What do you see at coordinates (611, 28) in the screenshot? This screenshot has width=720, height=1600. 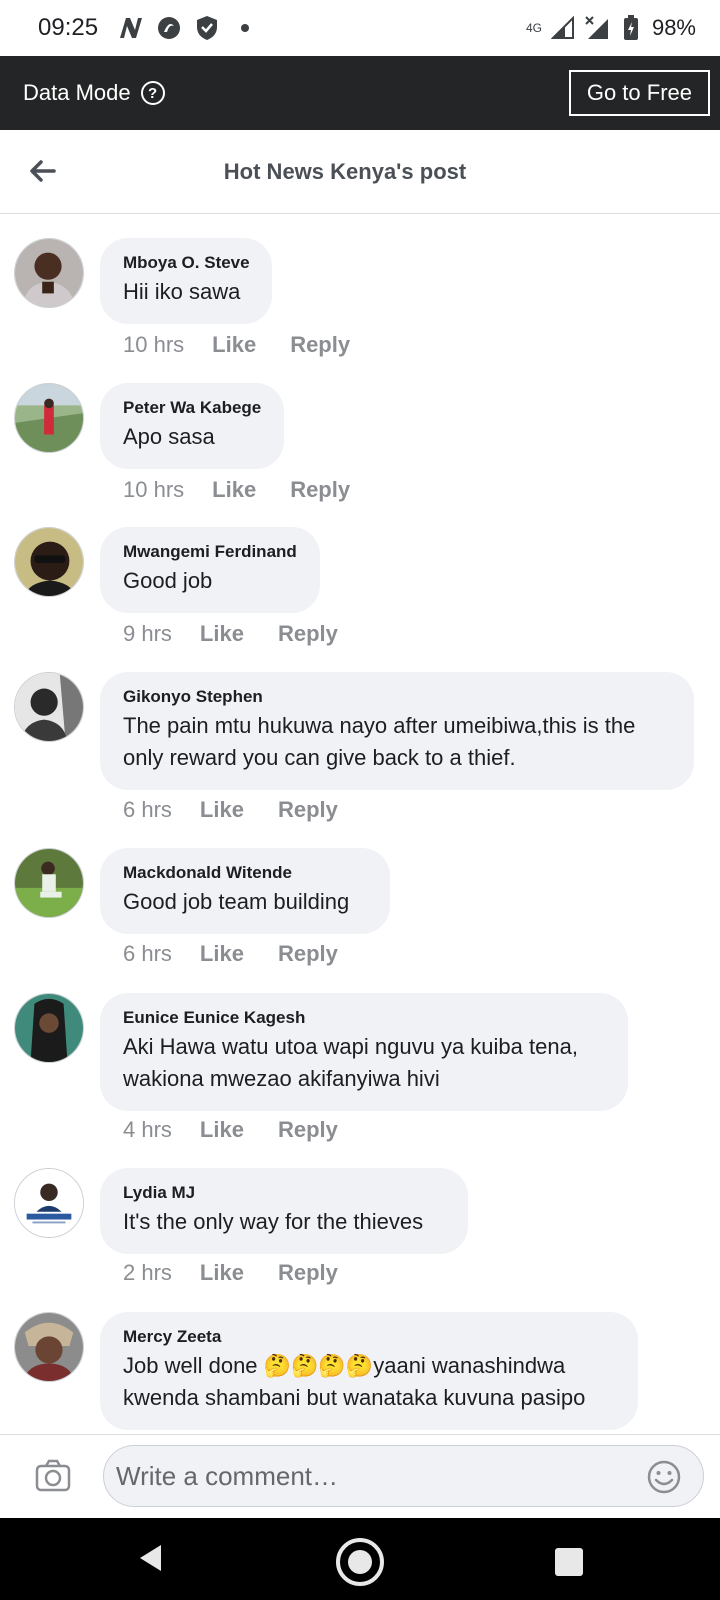 I see `system-status: 4G 98%` at bounding box center [611, 28].